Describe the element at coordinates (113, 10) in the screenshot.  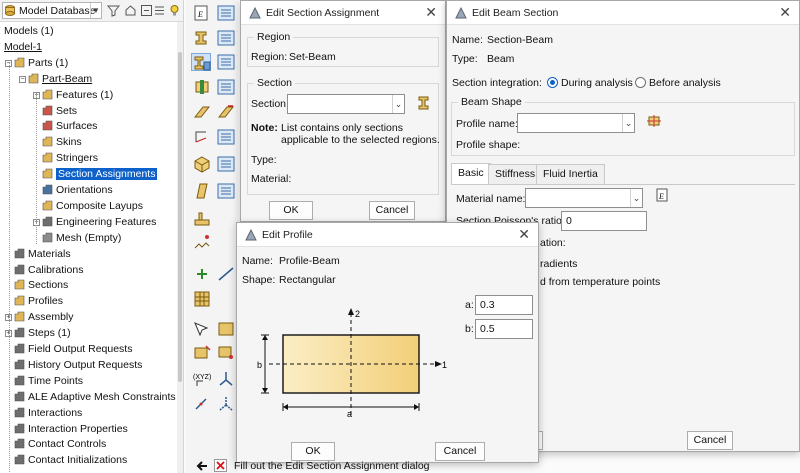
I see `filter-icon` at that location.